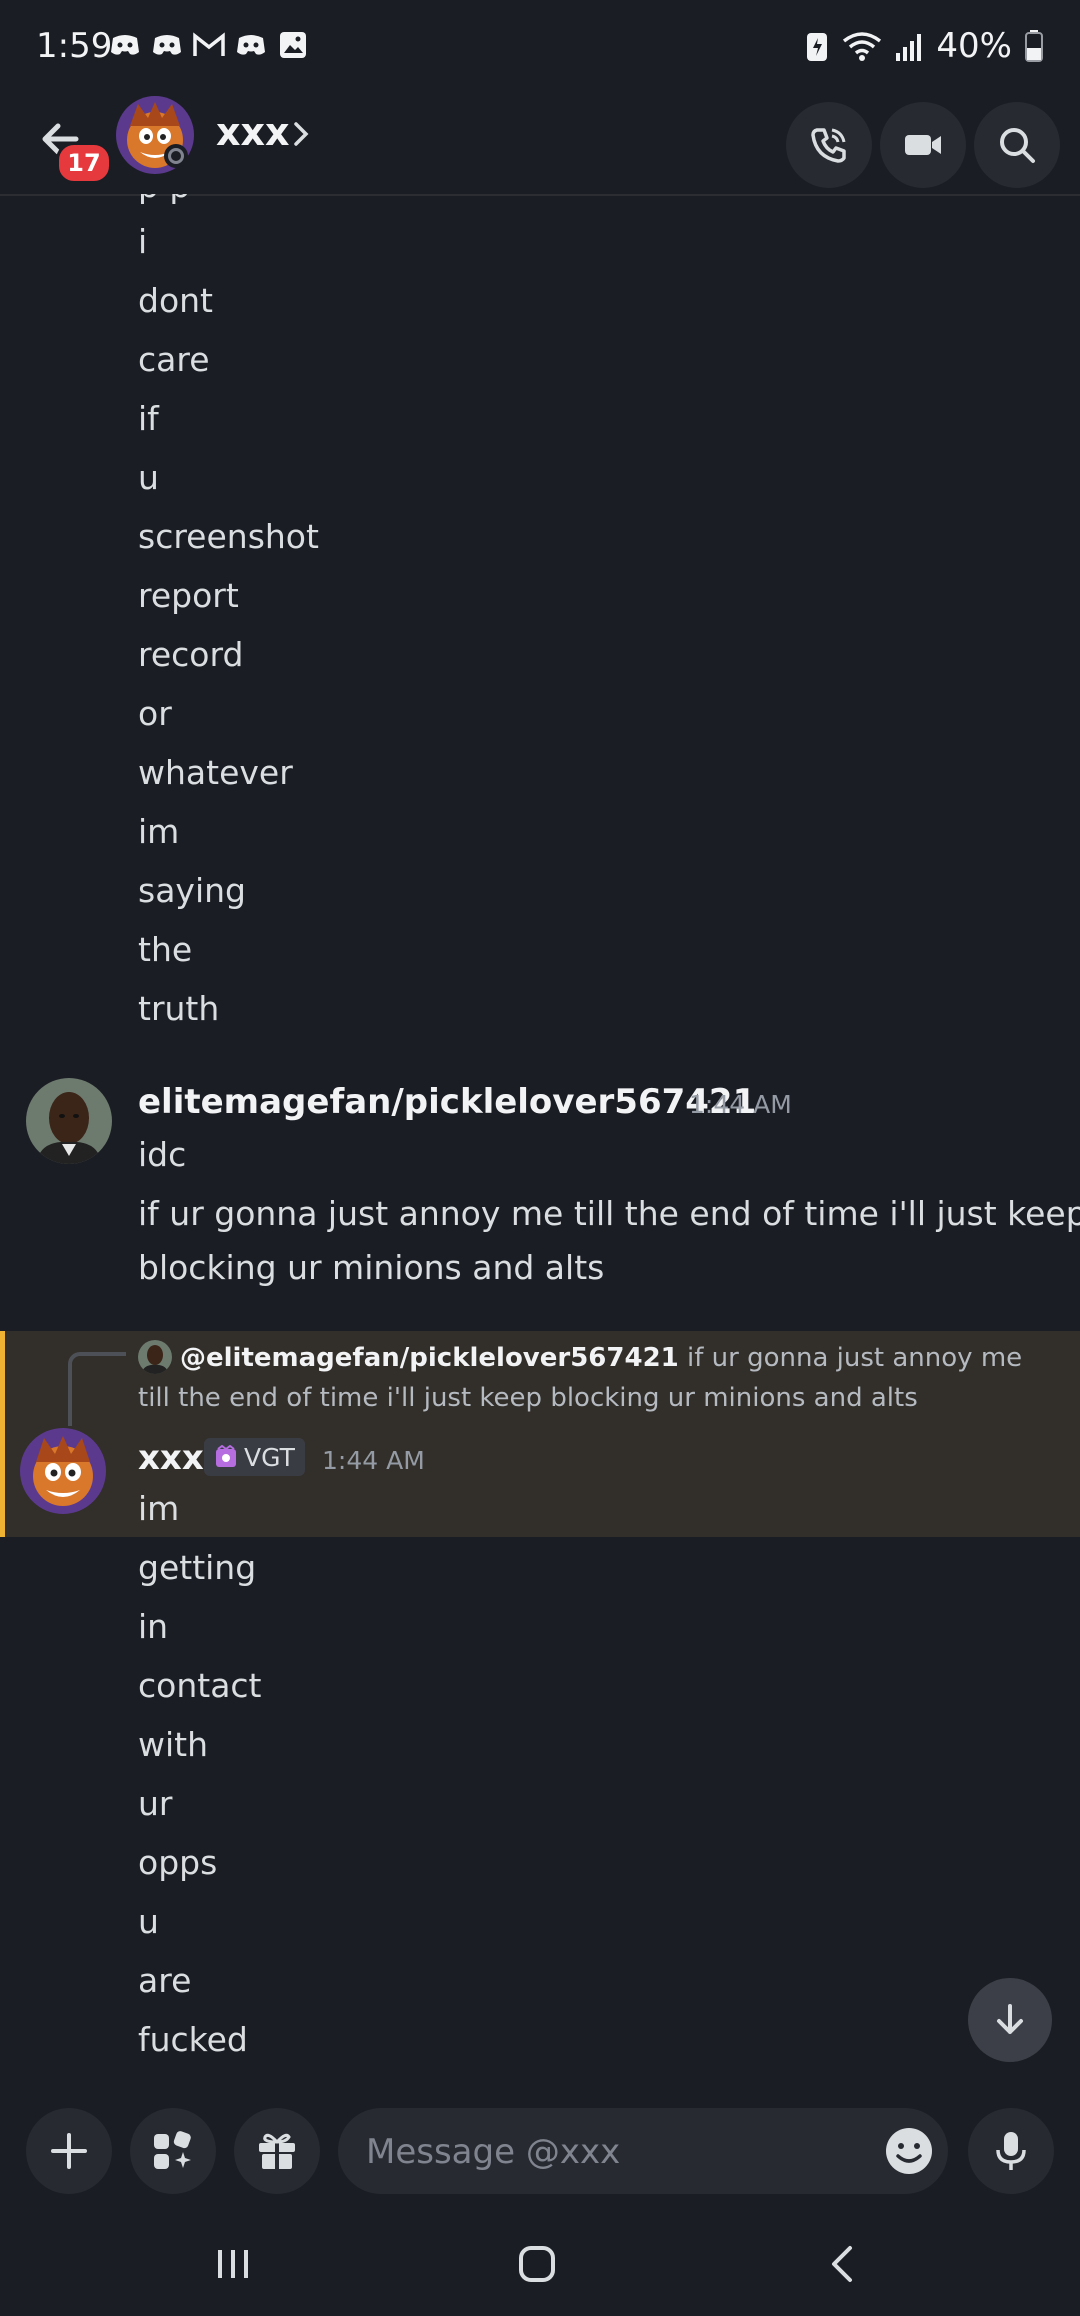  I want to click on video-icon, so click(923, 145).